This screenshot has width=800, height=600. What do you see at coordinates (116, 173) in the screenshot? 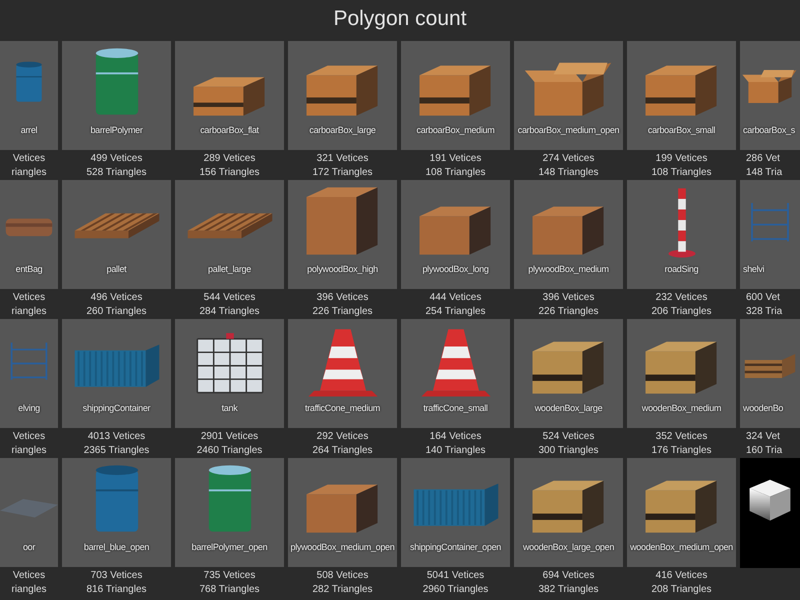
I see `triangle-count: 528 Triangles` at bounding box center [116, 173].